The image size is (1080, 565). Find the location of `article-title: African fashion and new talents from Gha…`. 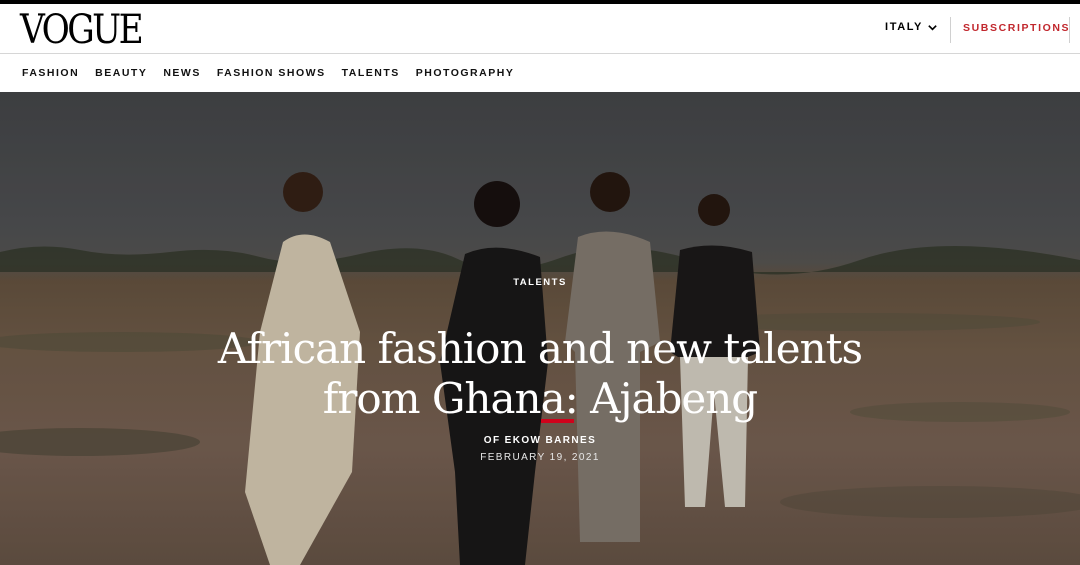

article-title: African fashion and new talents from Gha… is located at coordinates (540, 374).